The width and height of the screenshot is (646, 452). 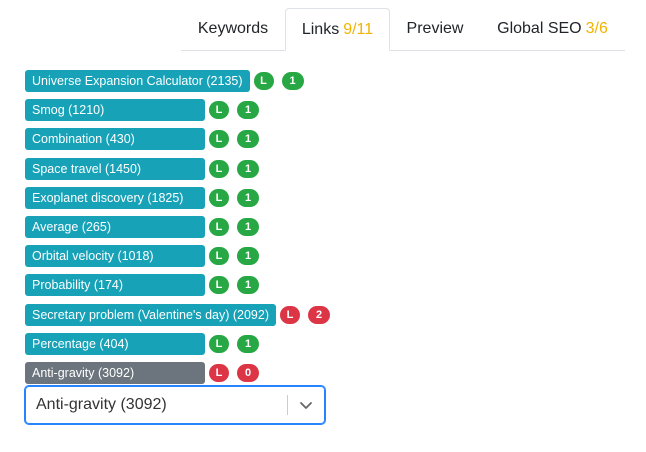 I want to click on tab-links: Links 9/11, so click(x=337, y=29).